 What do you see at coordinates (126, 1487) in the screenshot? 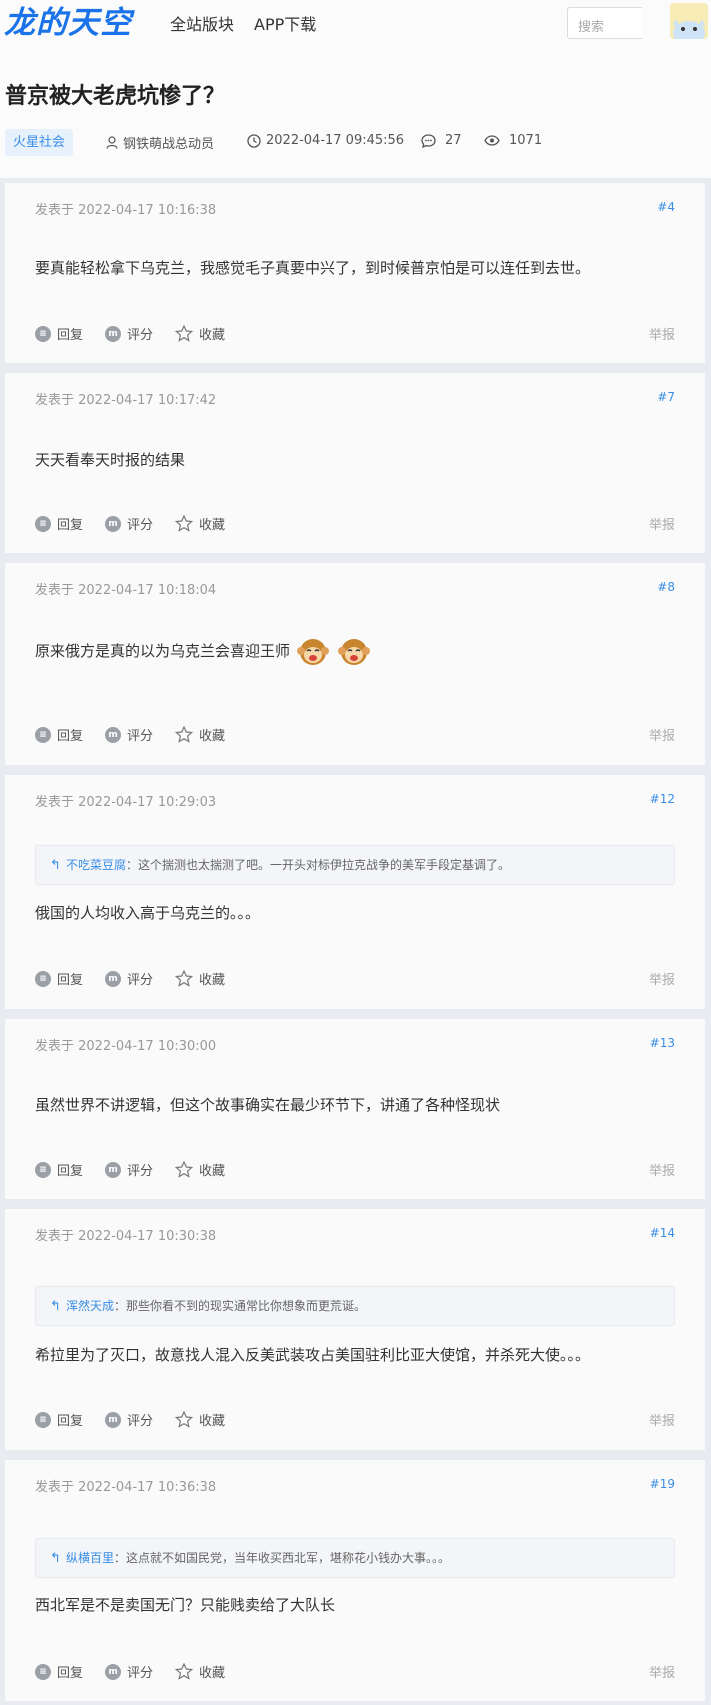
I see `post-time: 发表于 2022-04-17 10:36:38` at bounding box center [126, 1487].